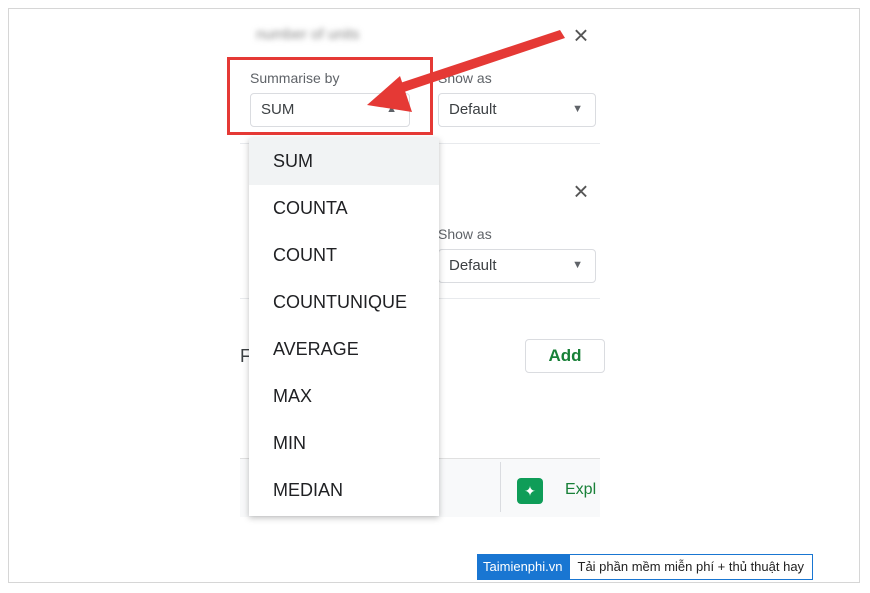 Image resolution: width=870 pixels, height=593 pixels. Describe the element at coordinates (466, 71) in the screenshot. I see `annotation-arrow` at that location.